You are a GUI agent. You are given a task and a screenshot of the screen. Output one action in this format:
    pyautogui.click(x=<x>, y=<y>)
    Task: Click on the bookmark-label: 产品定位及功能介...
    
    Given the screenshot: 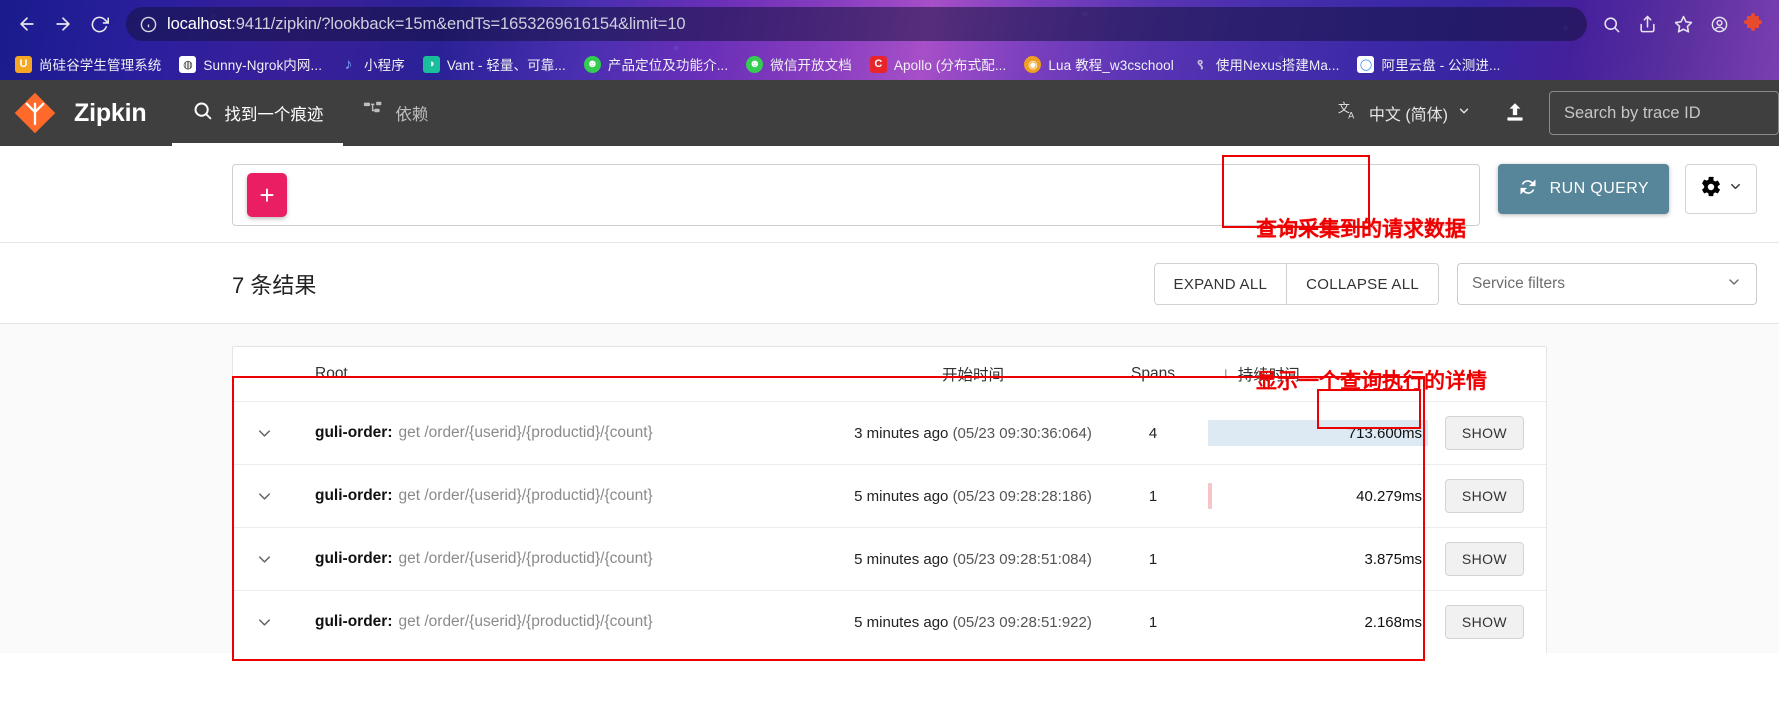 What is the action you would take?
    pyautogui.click(x=668, y=65)
    